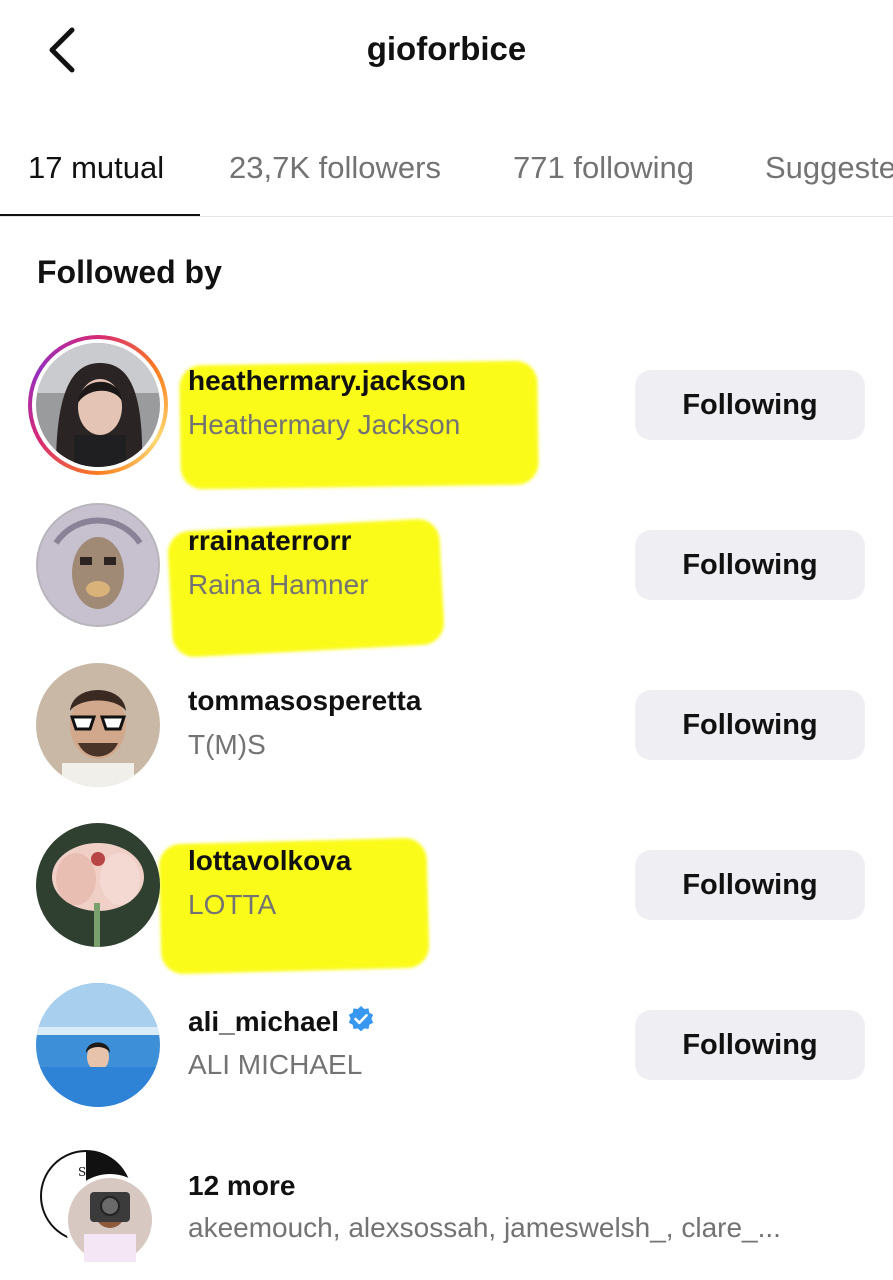 The image size is (893, 1280). I want to click on list-item: ali_michael ALI MICHAEL Following, so click(446, 1055).